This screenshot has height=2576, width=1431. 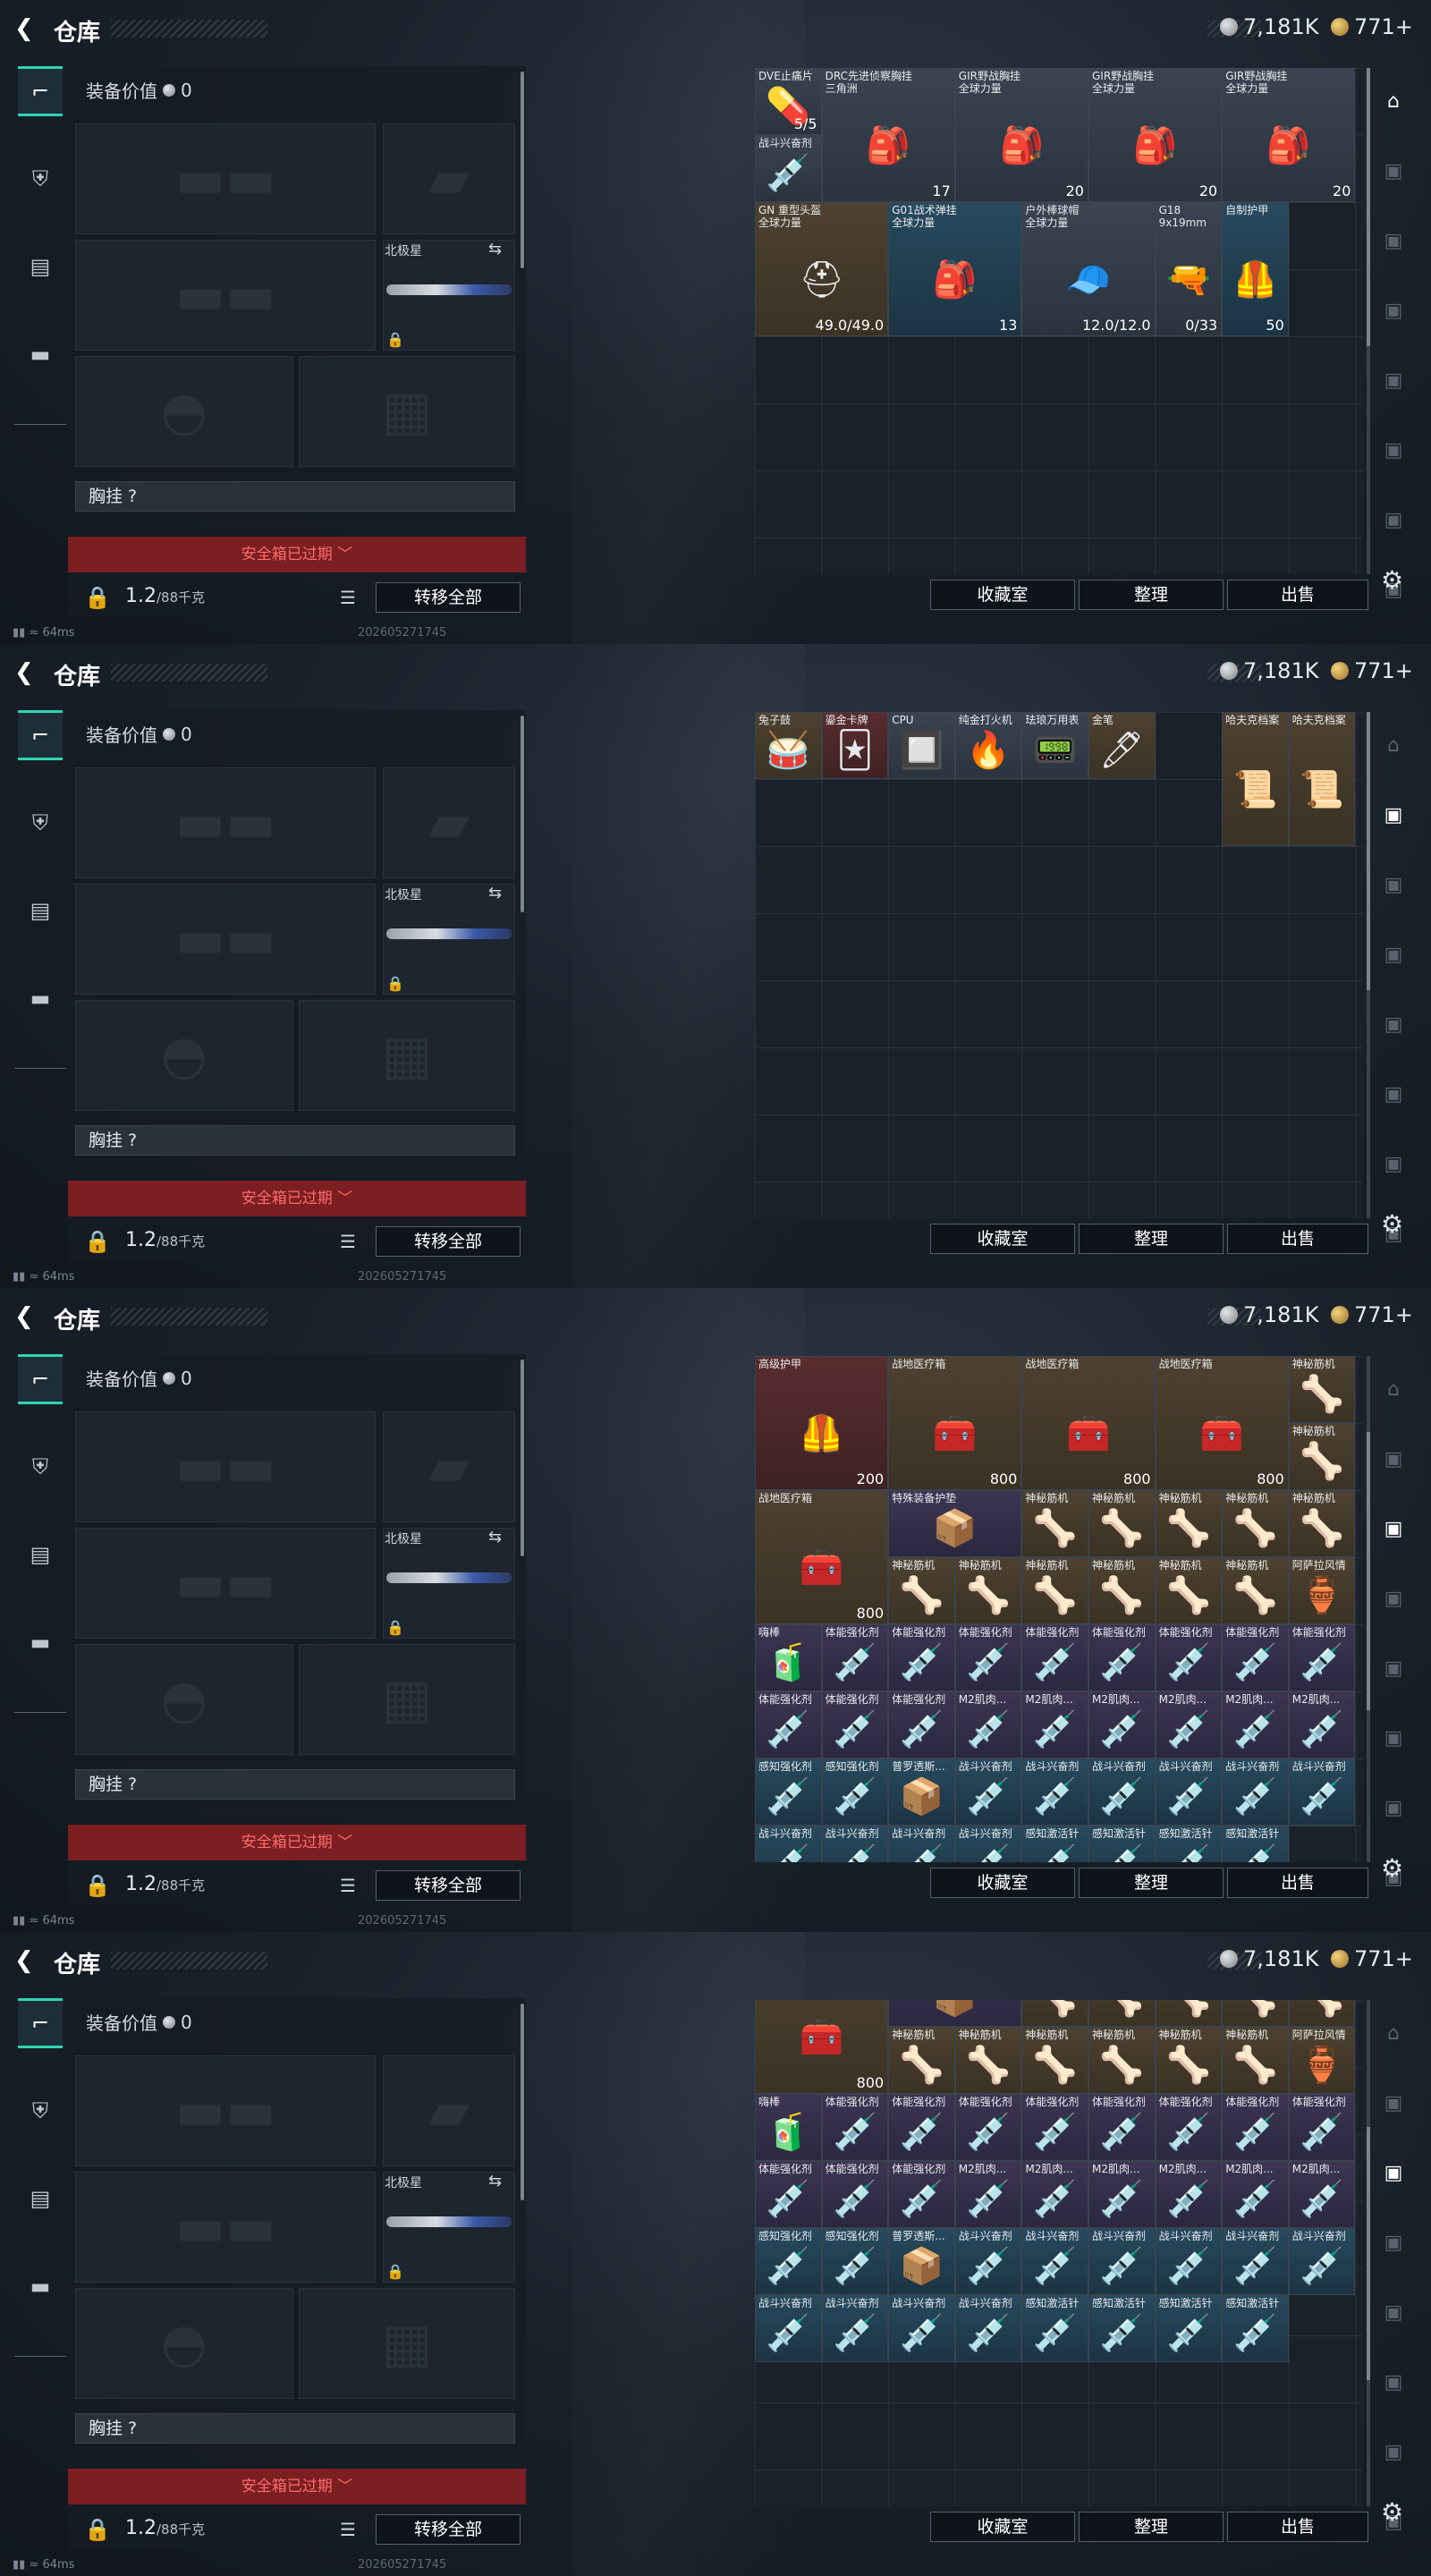 I want to click on stash-scrollbar, so click(x=1369, y=1609).